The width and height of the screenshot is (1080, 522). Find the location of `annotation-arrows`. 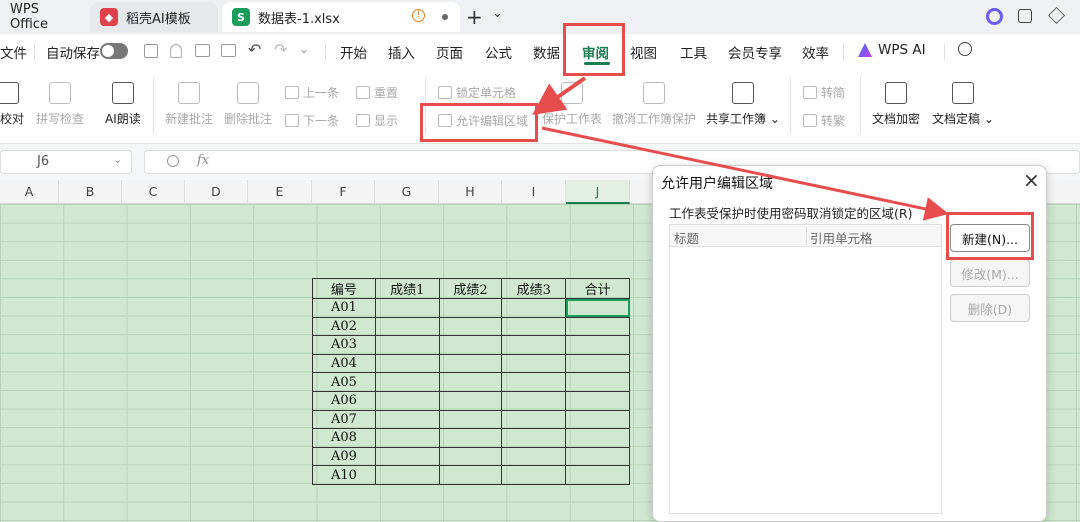

annotation-arrows is located at coordinates (740, 148).